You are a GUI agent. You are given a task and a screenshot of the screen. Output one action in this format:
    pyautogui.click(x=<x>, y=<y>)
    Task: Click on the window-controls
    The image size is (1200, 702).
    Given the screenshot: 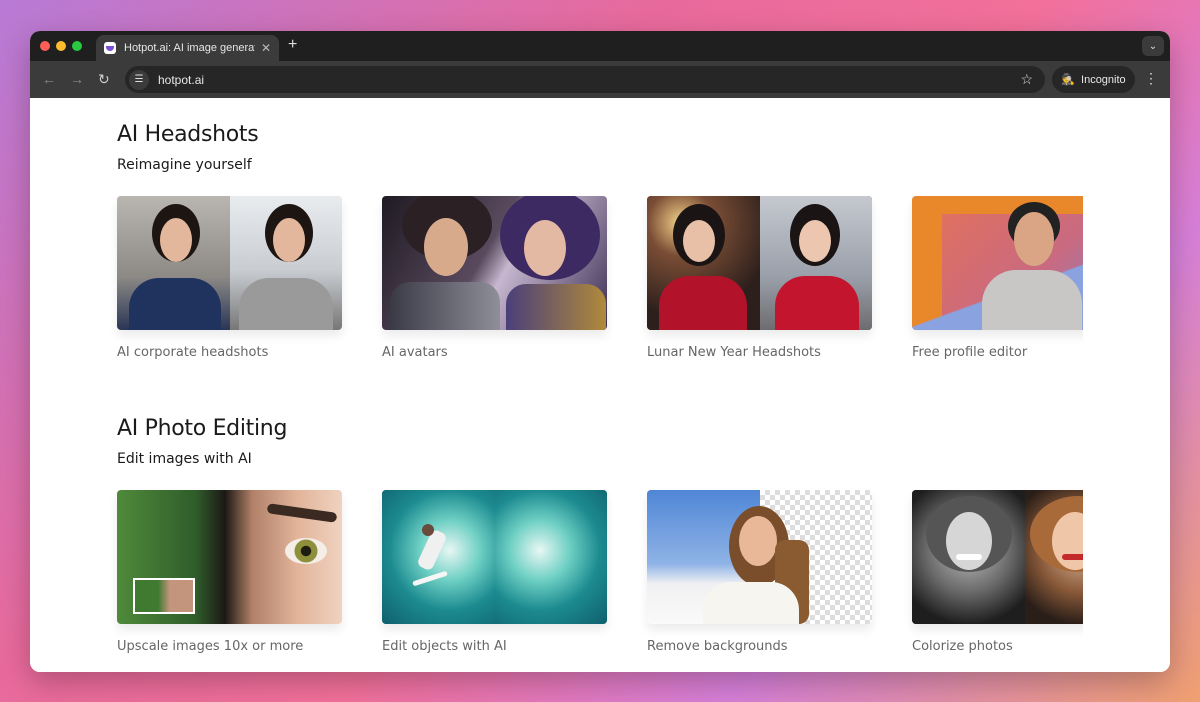 What is the action you would take?
    pyautogui.click(x=61, y=46)
    